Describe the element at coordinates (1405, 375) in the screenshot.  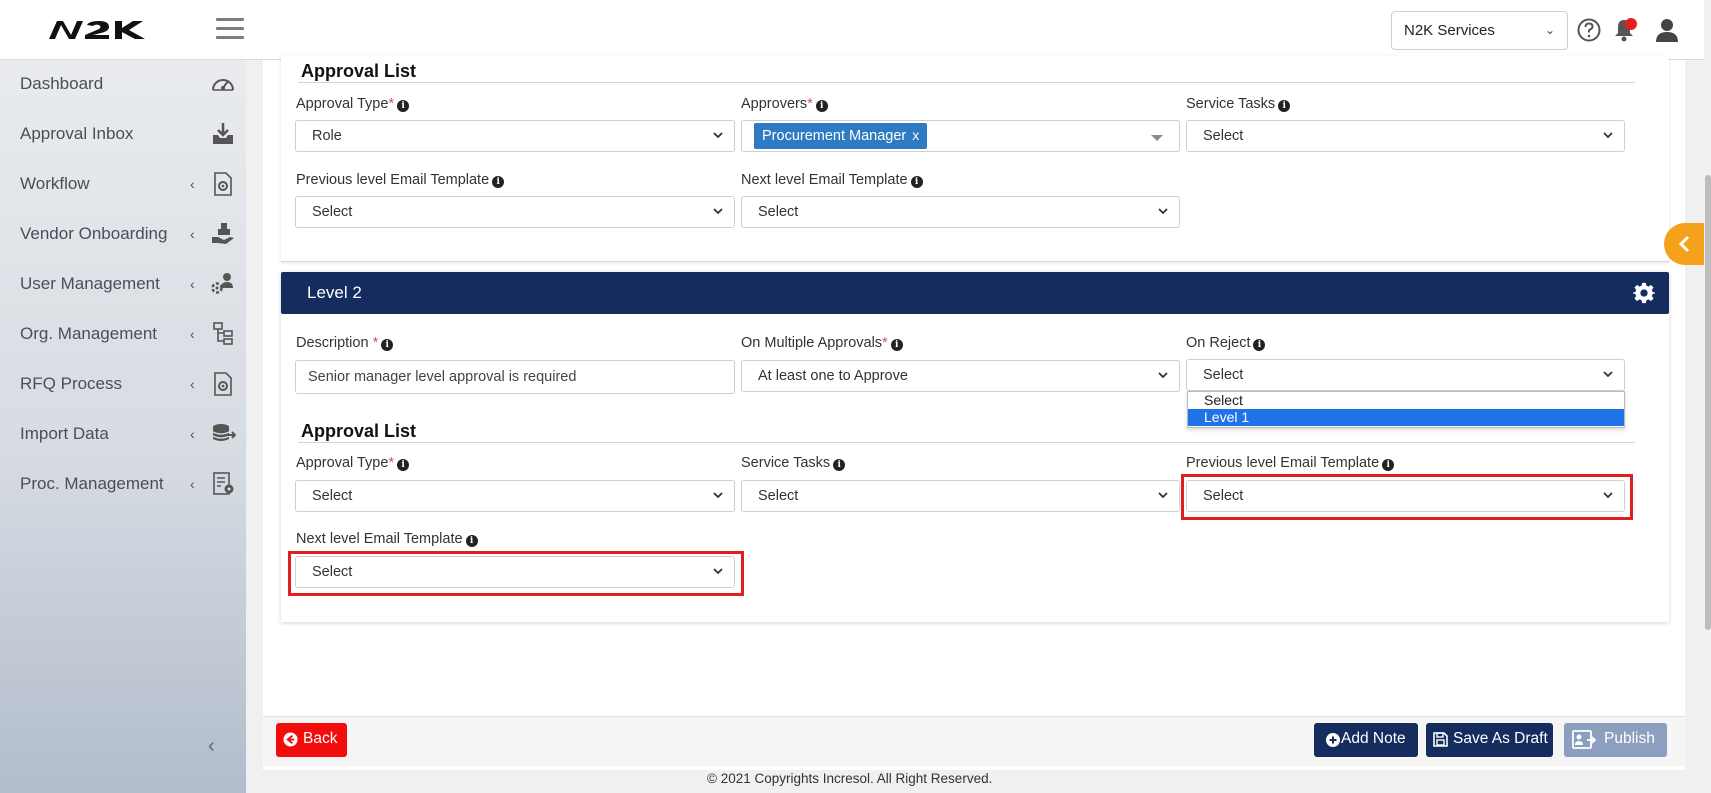
I see `on-reject-select: Select` at that location.